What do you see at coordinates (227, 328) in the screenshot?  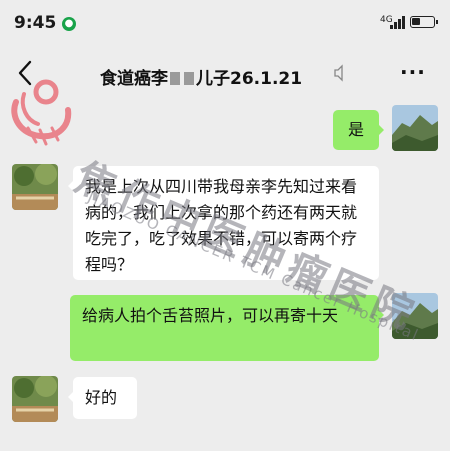 I see `message-bubble-sent: 给病人拍个舌苔照片，可以再寄十天` at bounding box center [227, 328].